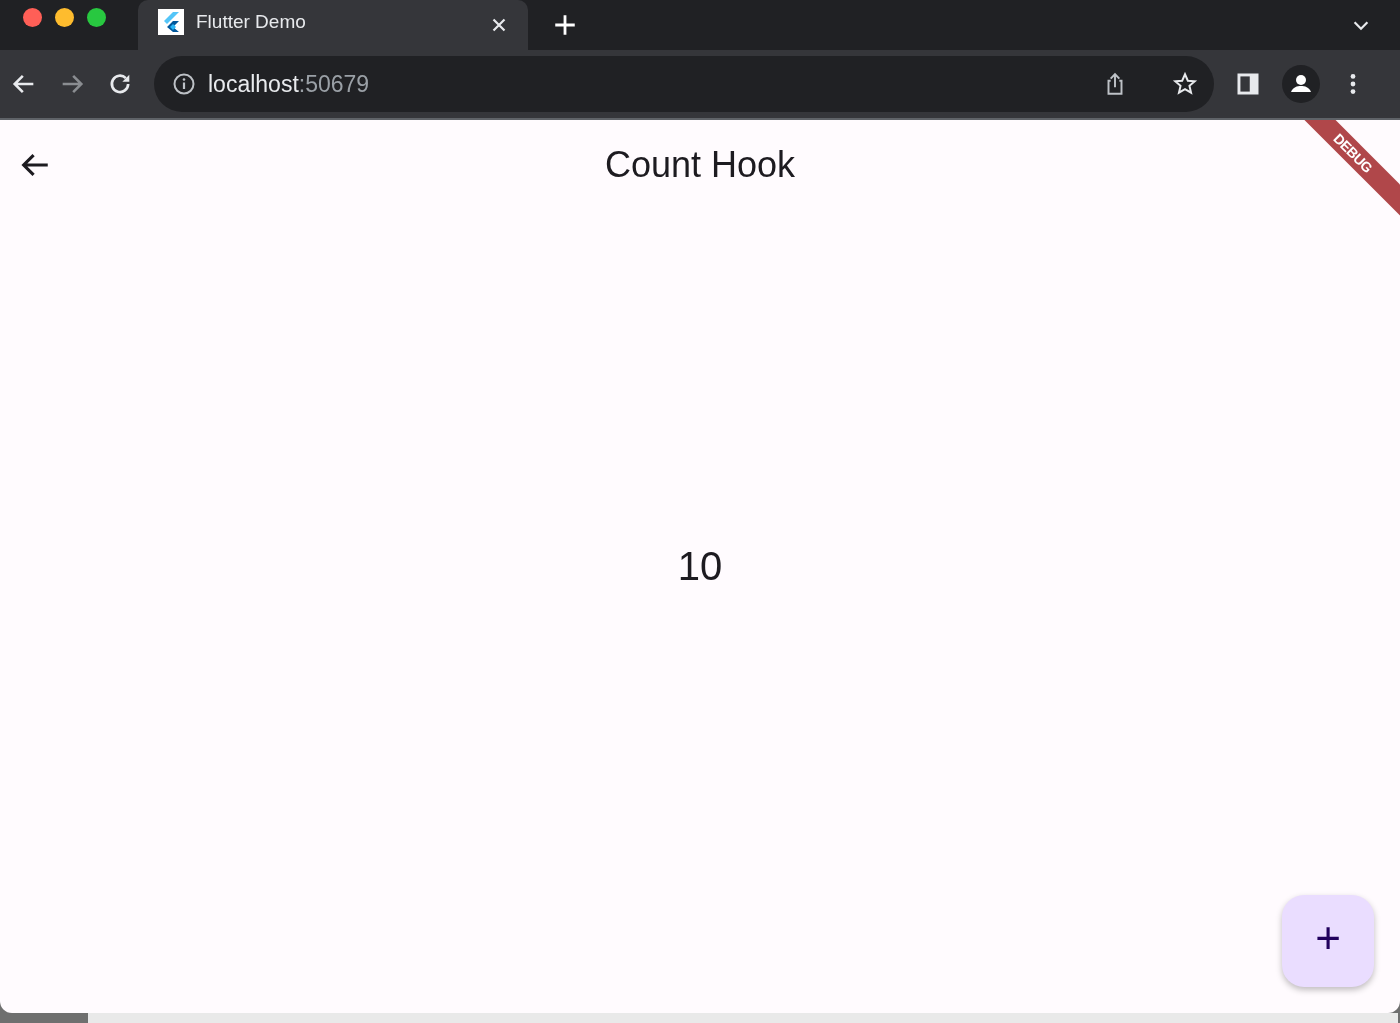 Image resolution: width=1400 pixels, height=1023 pixels. I want to click on add-button: +, so click(1328, 941).